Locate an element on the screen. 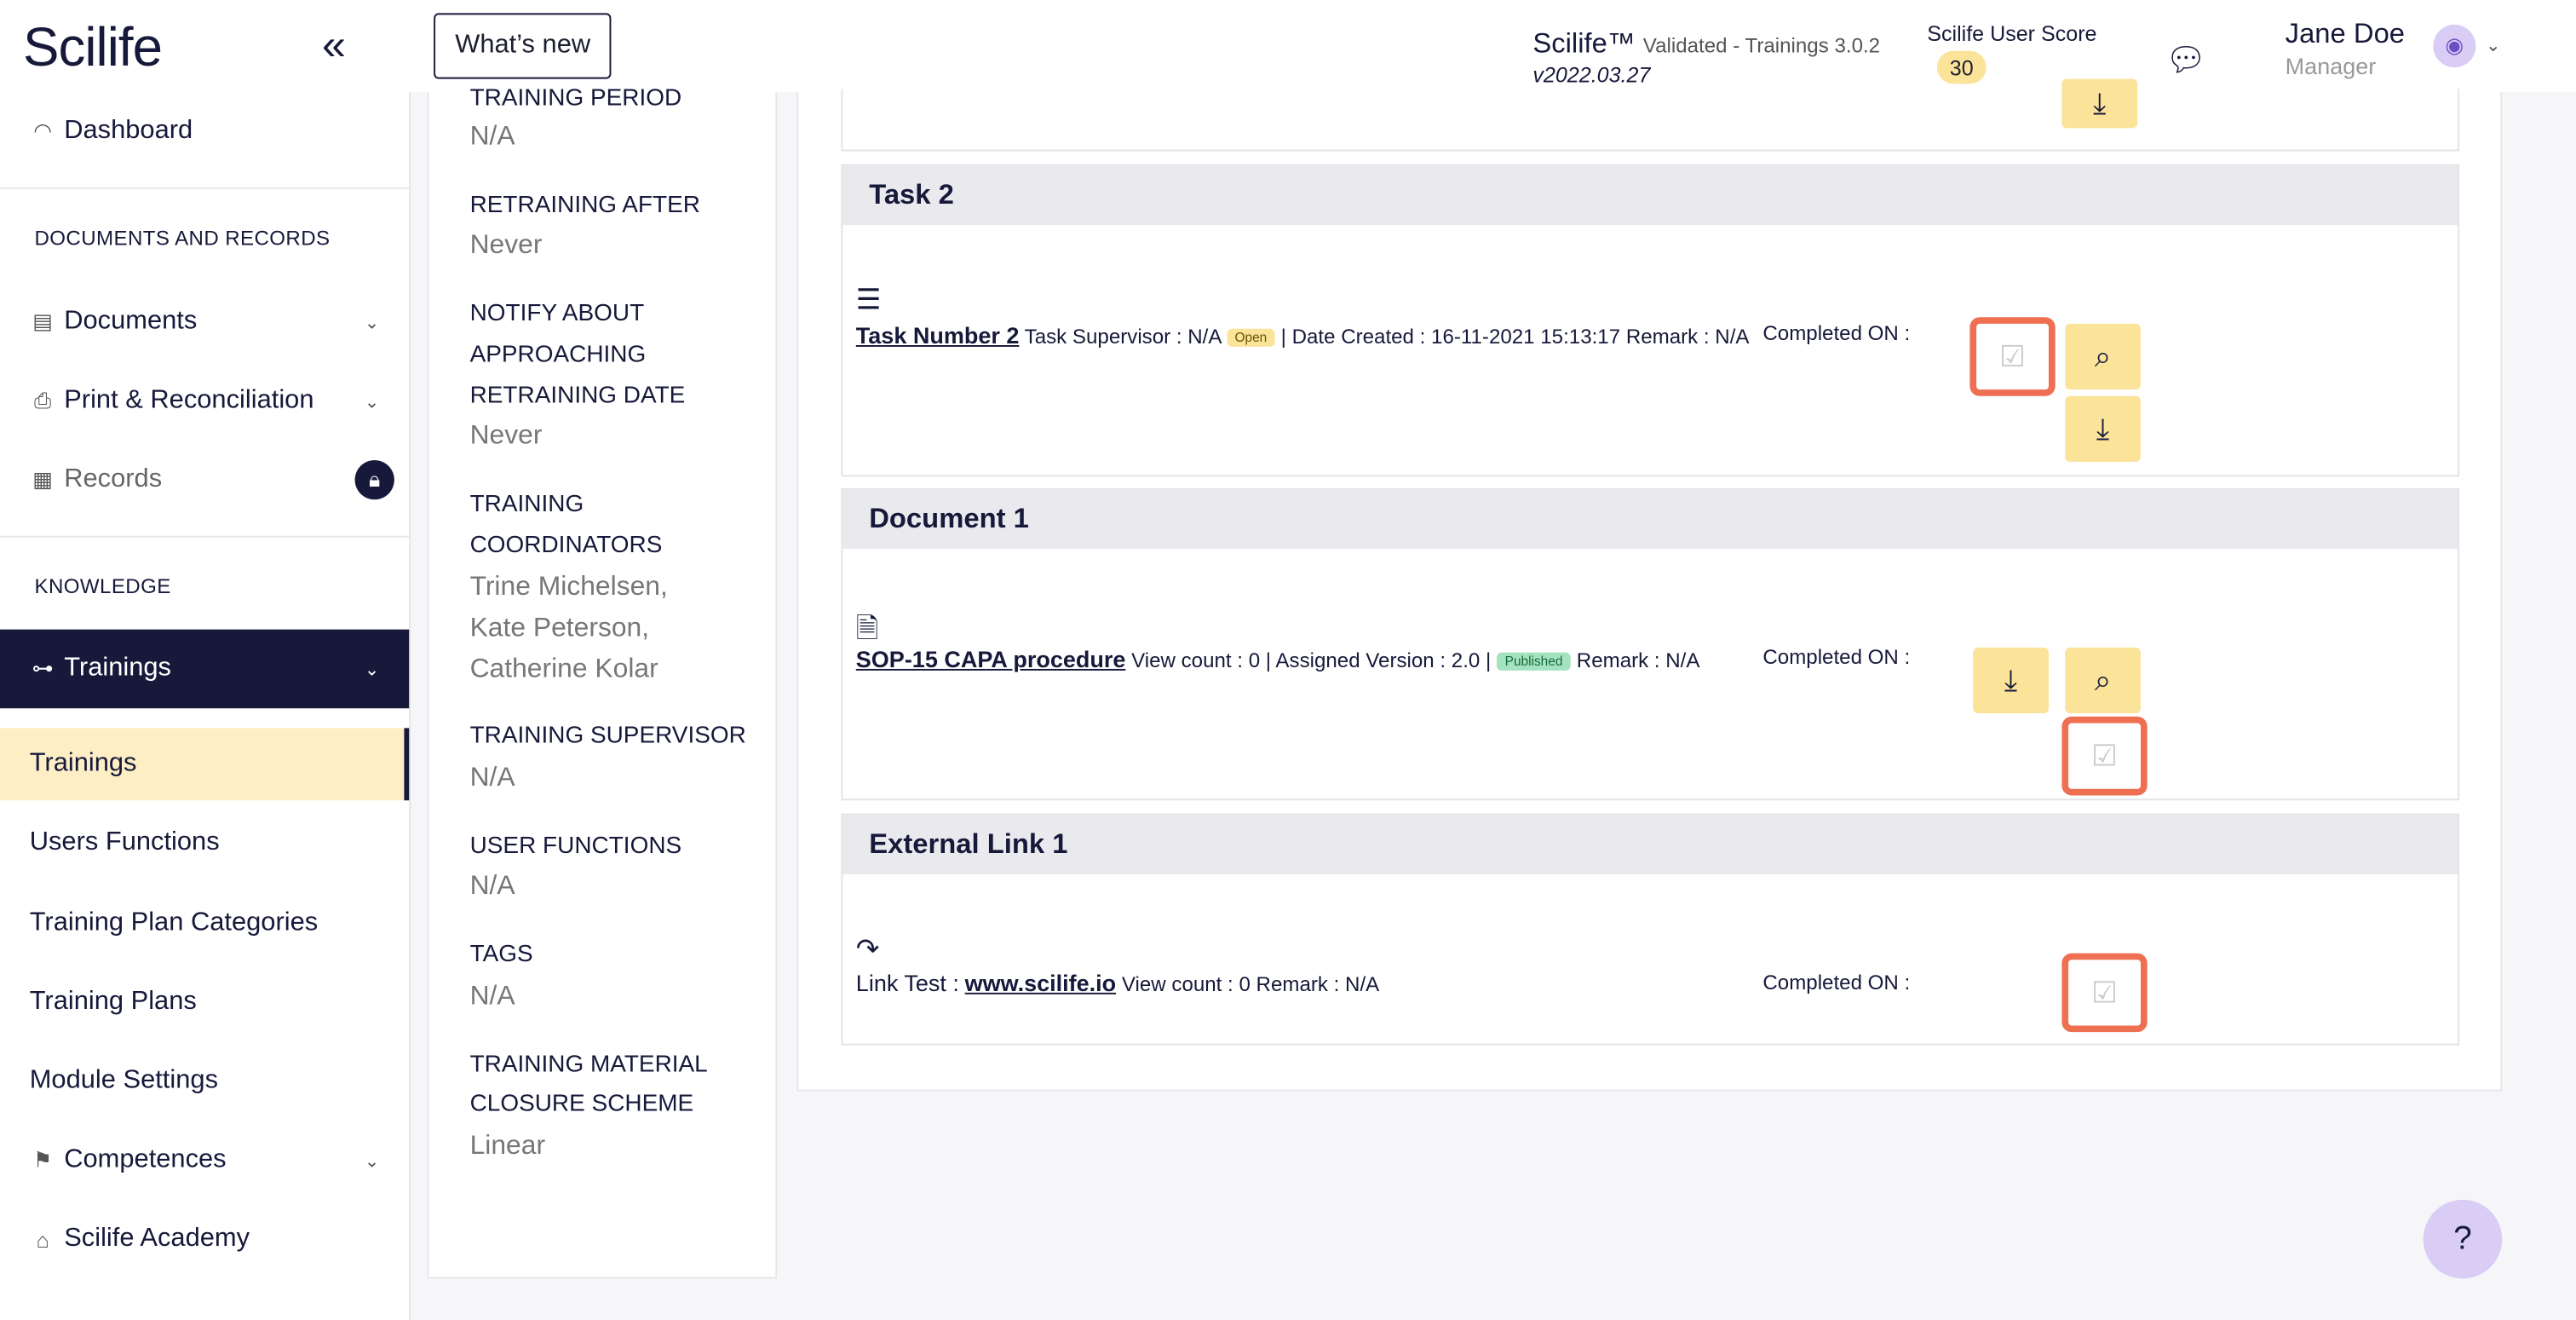 This screenshot has width=2576, height=1320. closure-scheme-value: Linear is located at coordinates (508, 1145).